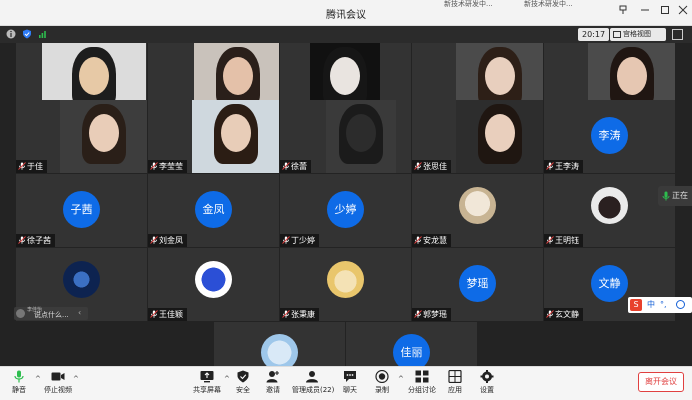 Image resolution: width=692 pixels, height=400 pixels. Describe the element at coordinates (213, 284) in the screenshot. I see `participant-tile: 王佳颖` at that location.